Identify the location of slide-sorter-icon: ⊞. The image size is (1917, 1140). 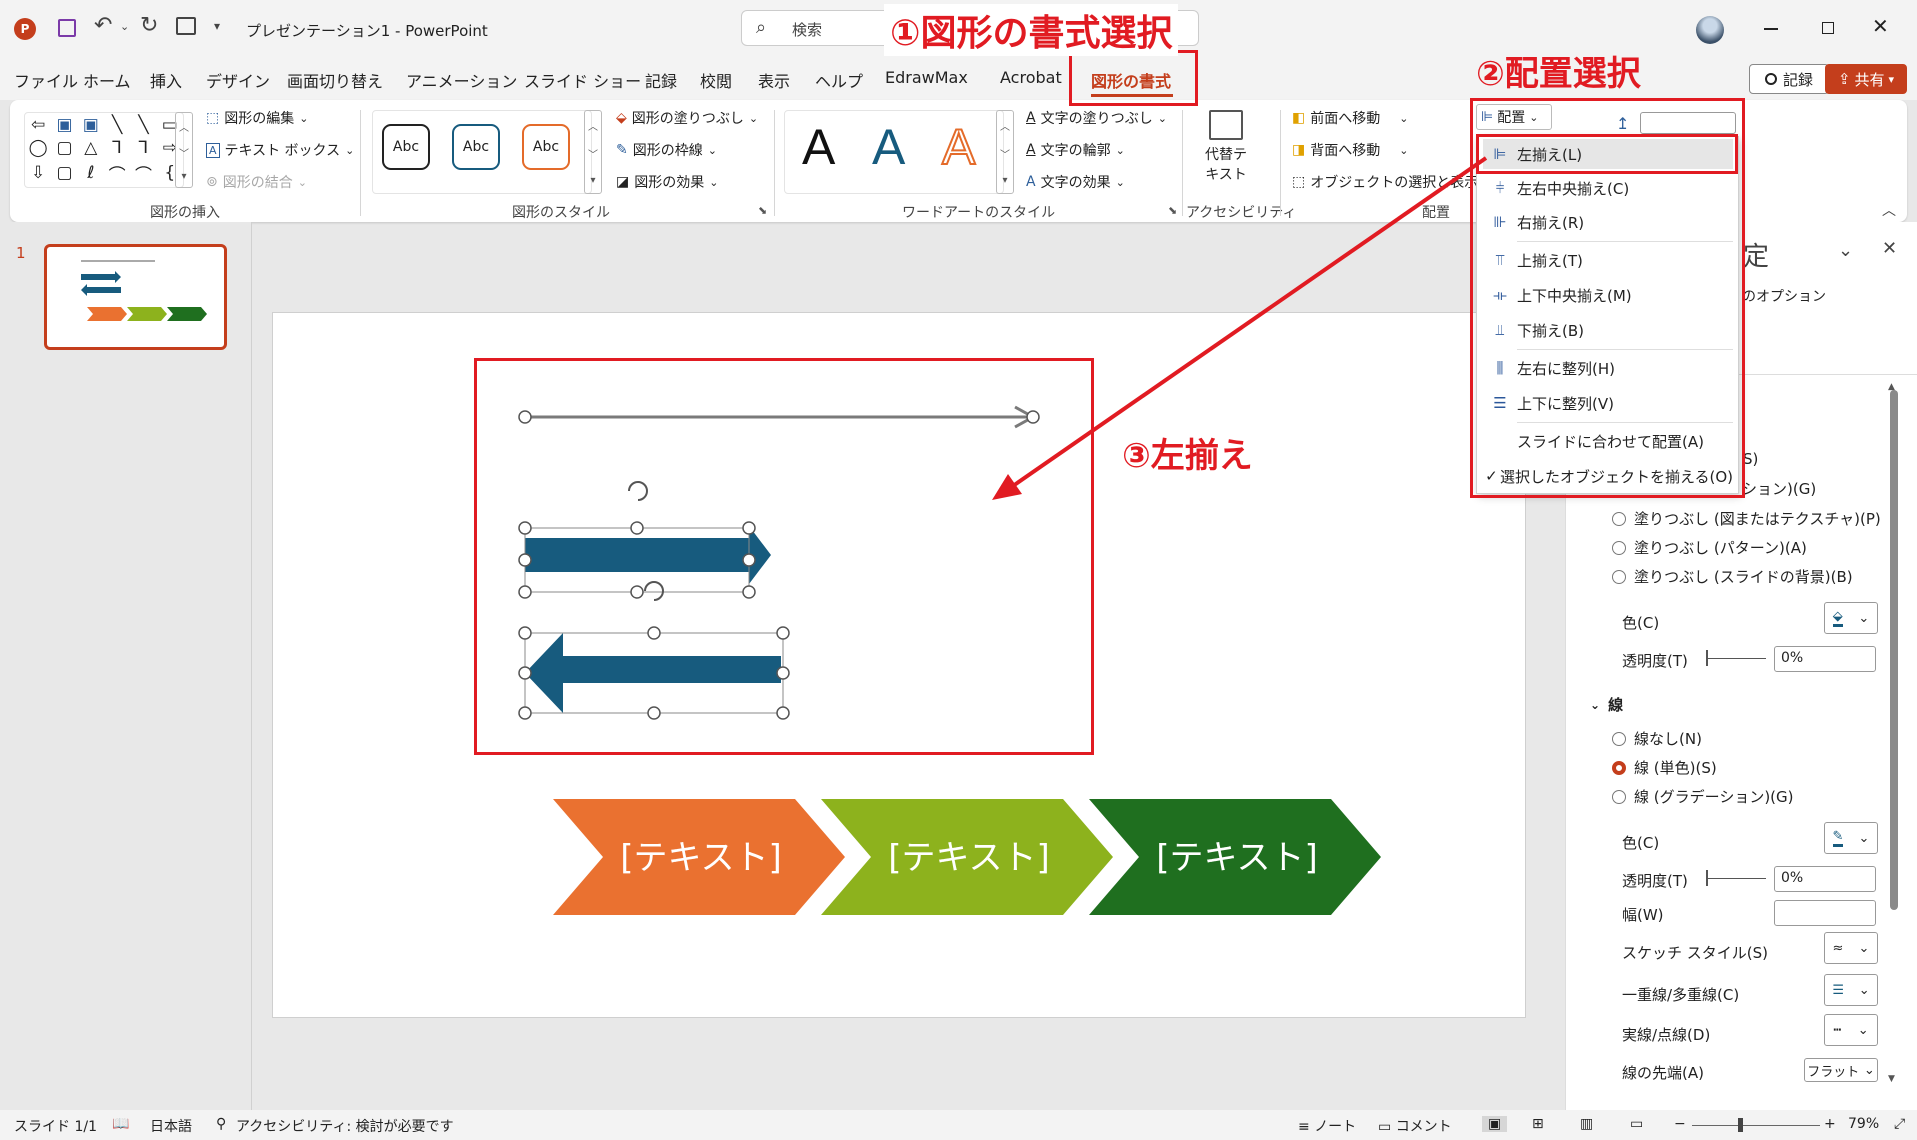
(1538, 1124).